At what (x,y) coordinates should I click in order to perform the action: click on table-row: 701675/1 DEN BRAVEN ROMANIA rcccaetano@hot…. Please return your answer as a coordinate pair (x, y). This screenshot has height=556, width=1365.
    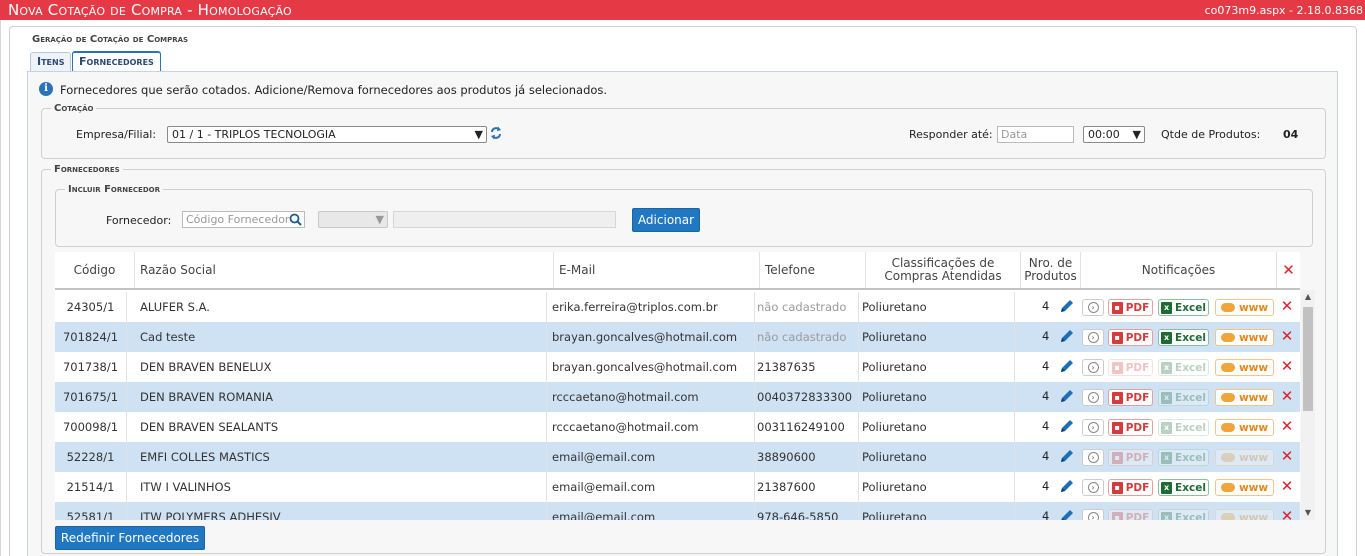
    Looking at the image, I should click on (677, 397).